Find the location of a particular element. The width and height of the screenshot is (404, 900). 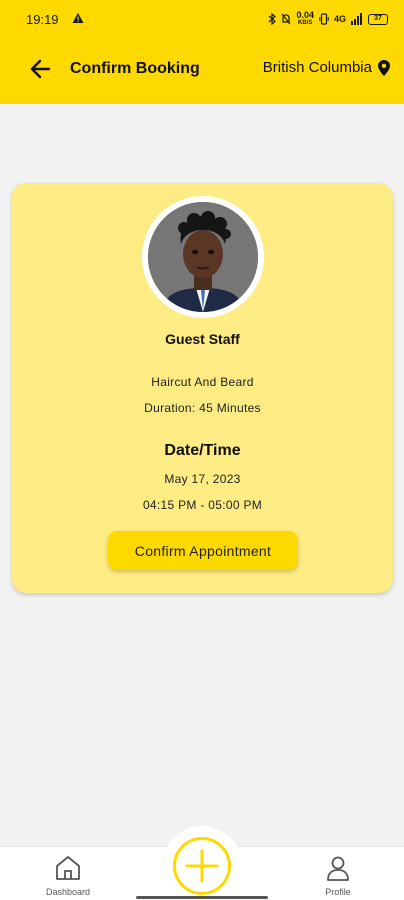

battery-level: 37 is located at coordinates (378, 18).